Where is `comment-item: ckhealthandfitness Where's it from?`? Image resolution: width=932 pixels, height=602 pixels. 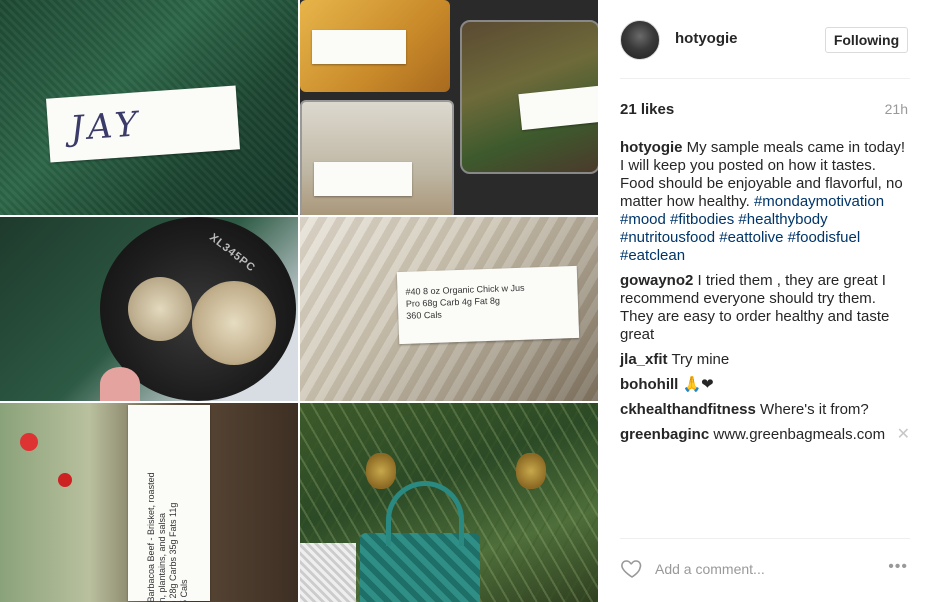
comment-item: ckhealthandfitness Where's it from? is located at coordinates (765, 410).